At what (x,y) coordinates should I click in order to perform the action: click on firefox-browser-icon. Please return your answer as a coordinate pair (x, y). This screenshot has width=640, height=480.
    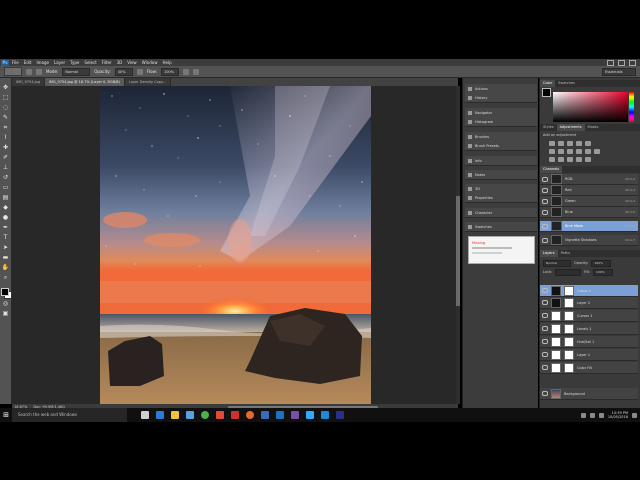
    Looking at the image, I should click on (250, 415).